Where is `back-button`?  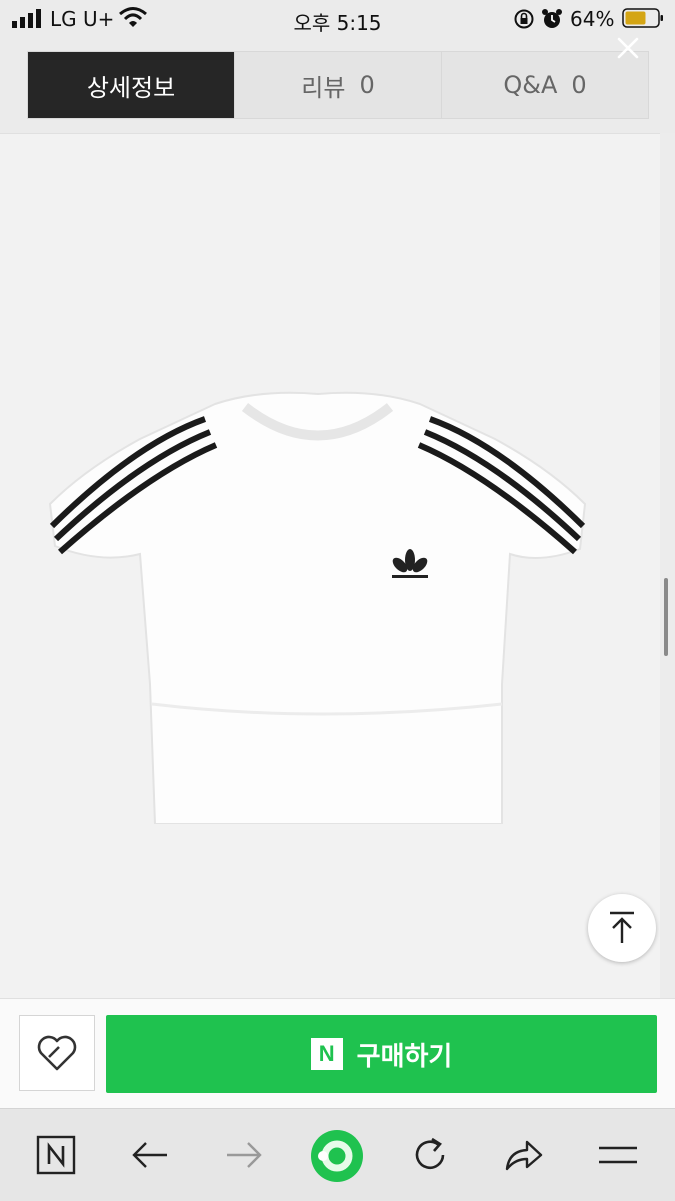 back-button is located at coordinates (150, 1155).